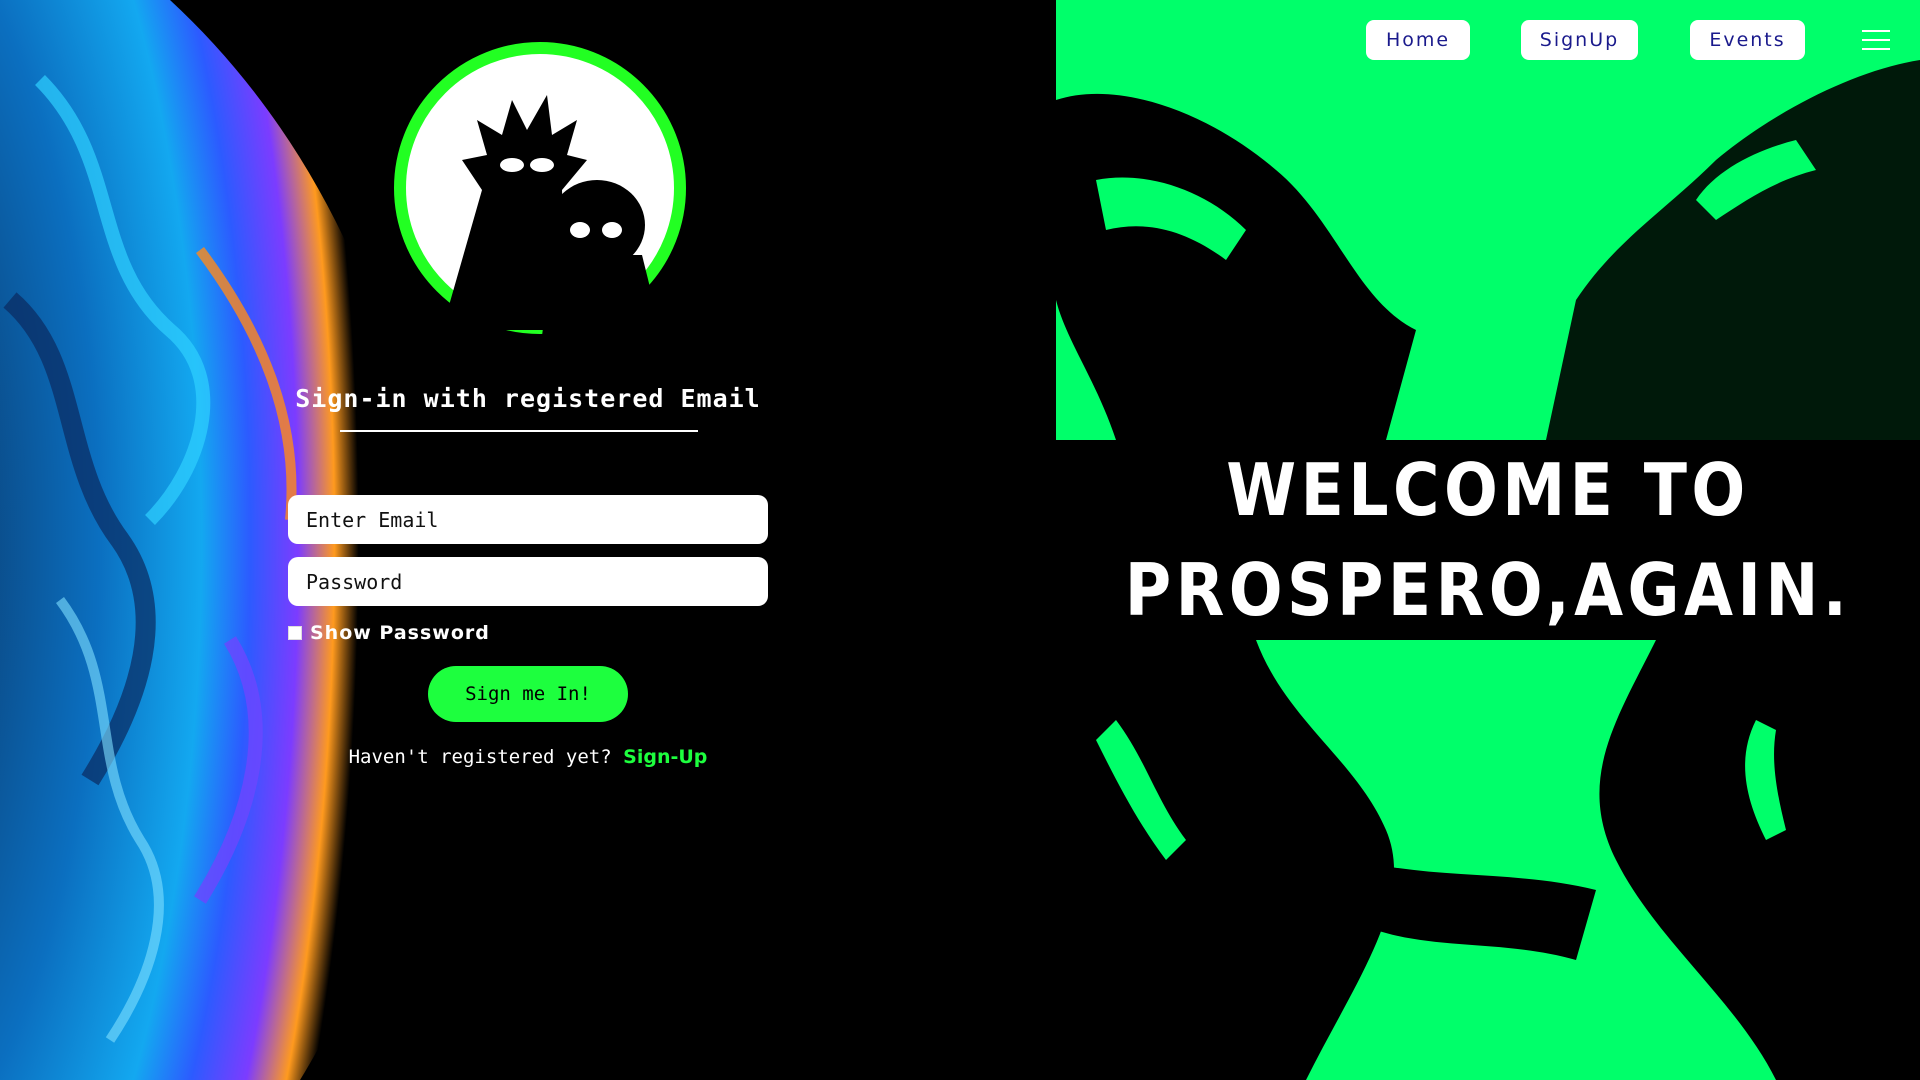 The width and height of the screenshot is (1920, 1080). I want to click on signin-title: Sign-in with registered Email, so click(528, 398).